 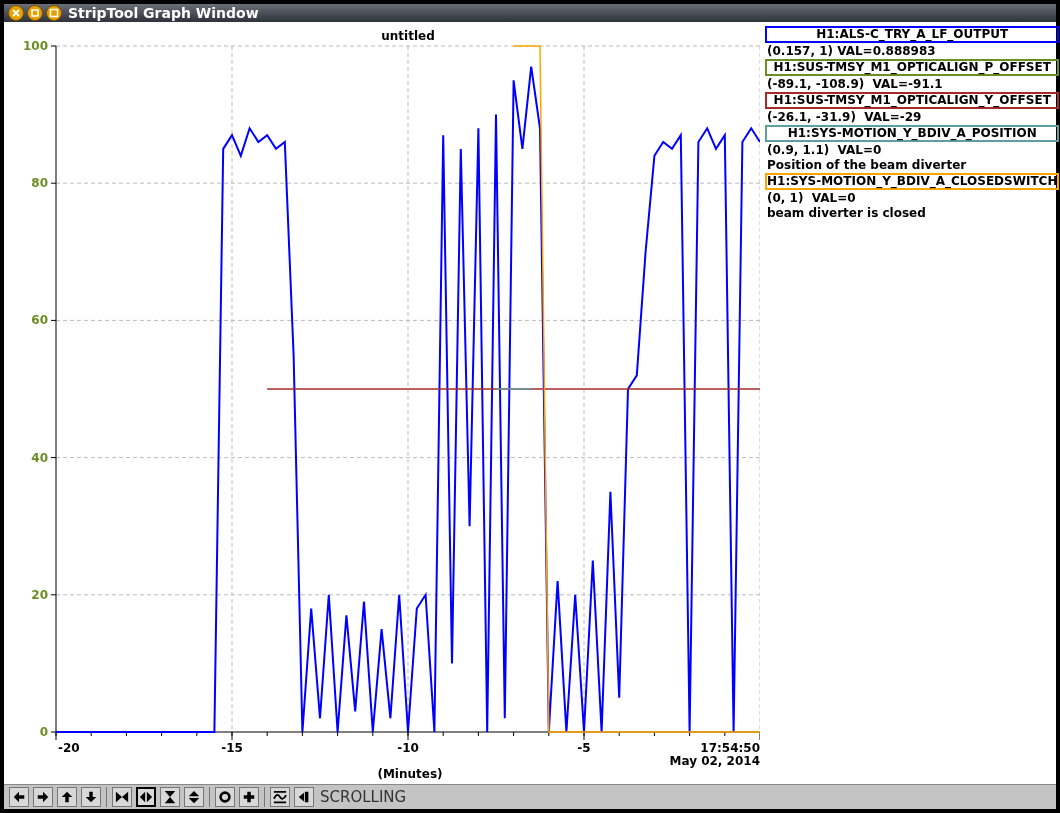 What do you see at coordinates (39, 594) in the screenshot?
I see `y-tick-label: 20` at bounding box center [39, 594].